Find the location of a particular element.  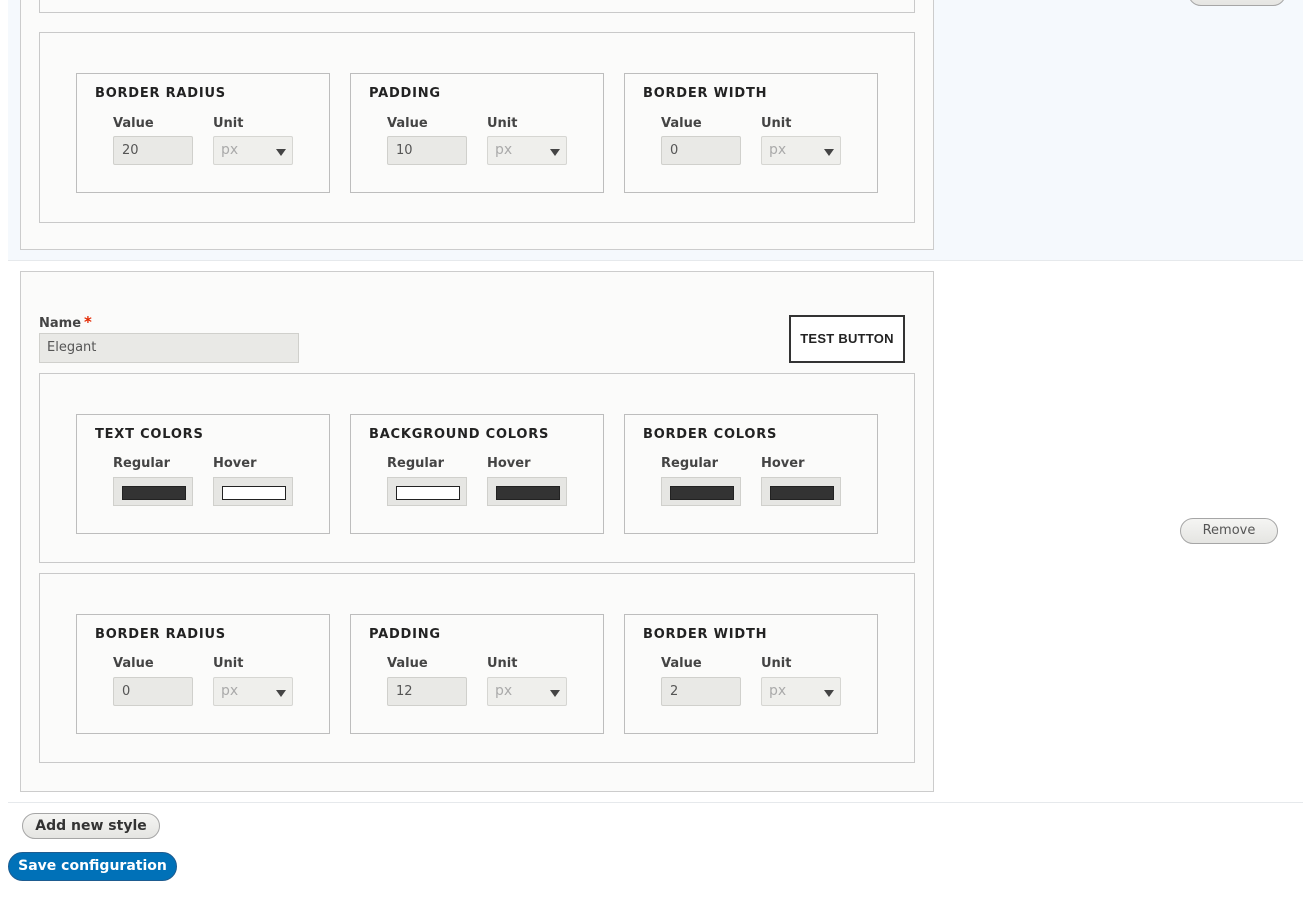

test-button-preview: TEST BUTTON is located at coordinates (847, 339).